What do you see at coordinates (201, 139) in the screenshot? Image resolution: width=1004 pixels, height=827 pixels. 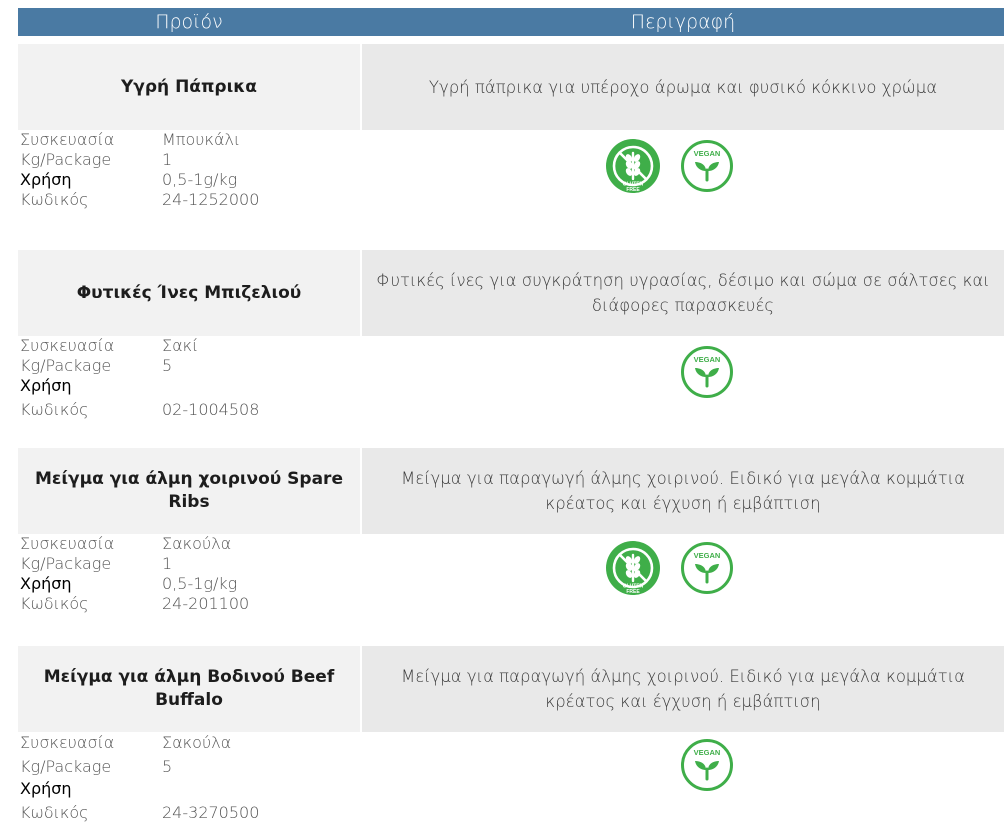 I see `packaging-value: Μπουκάλι` at bounding box center [201, 139].